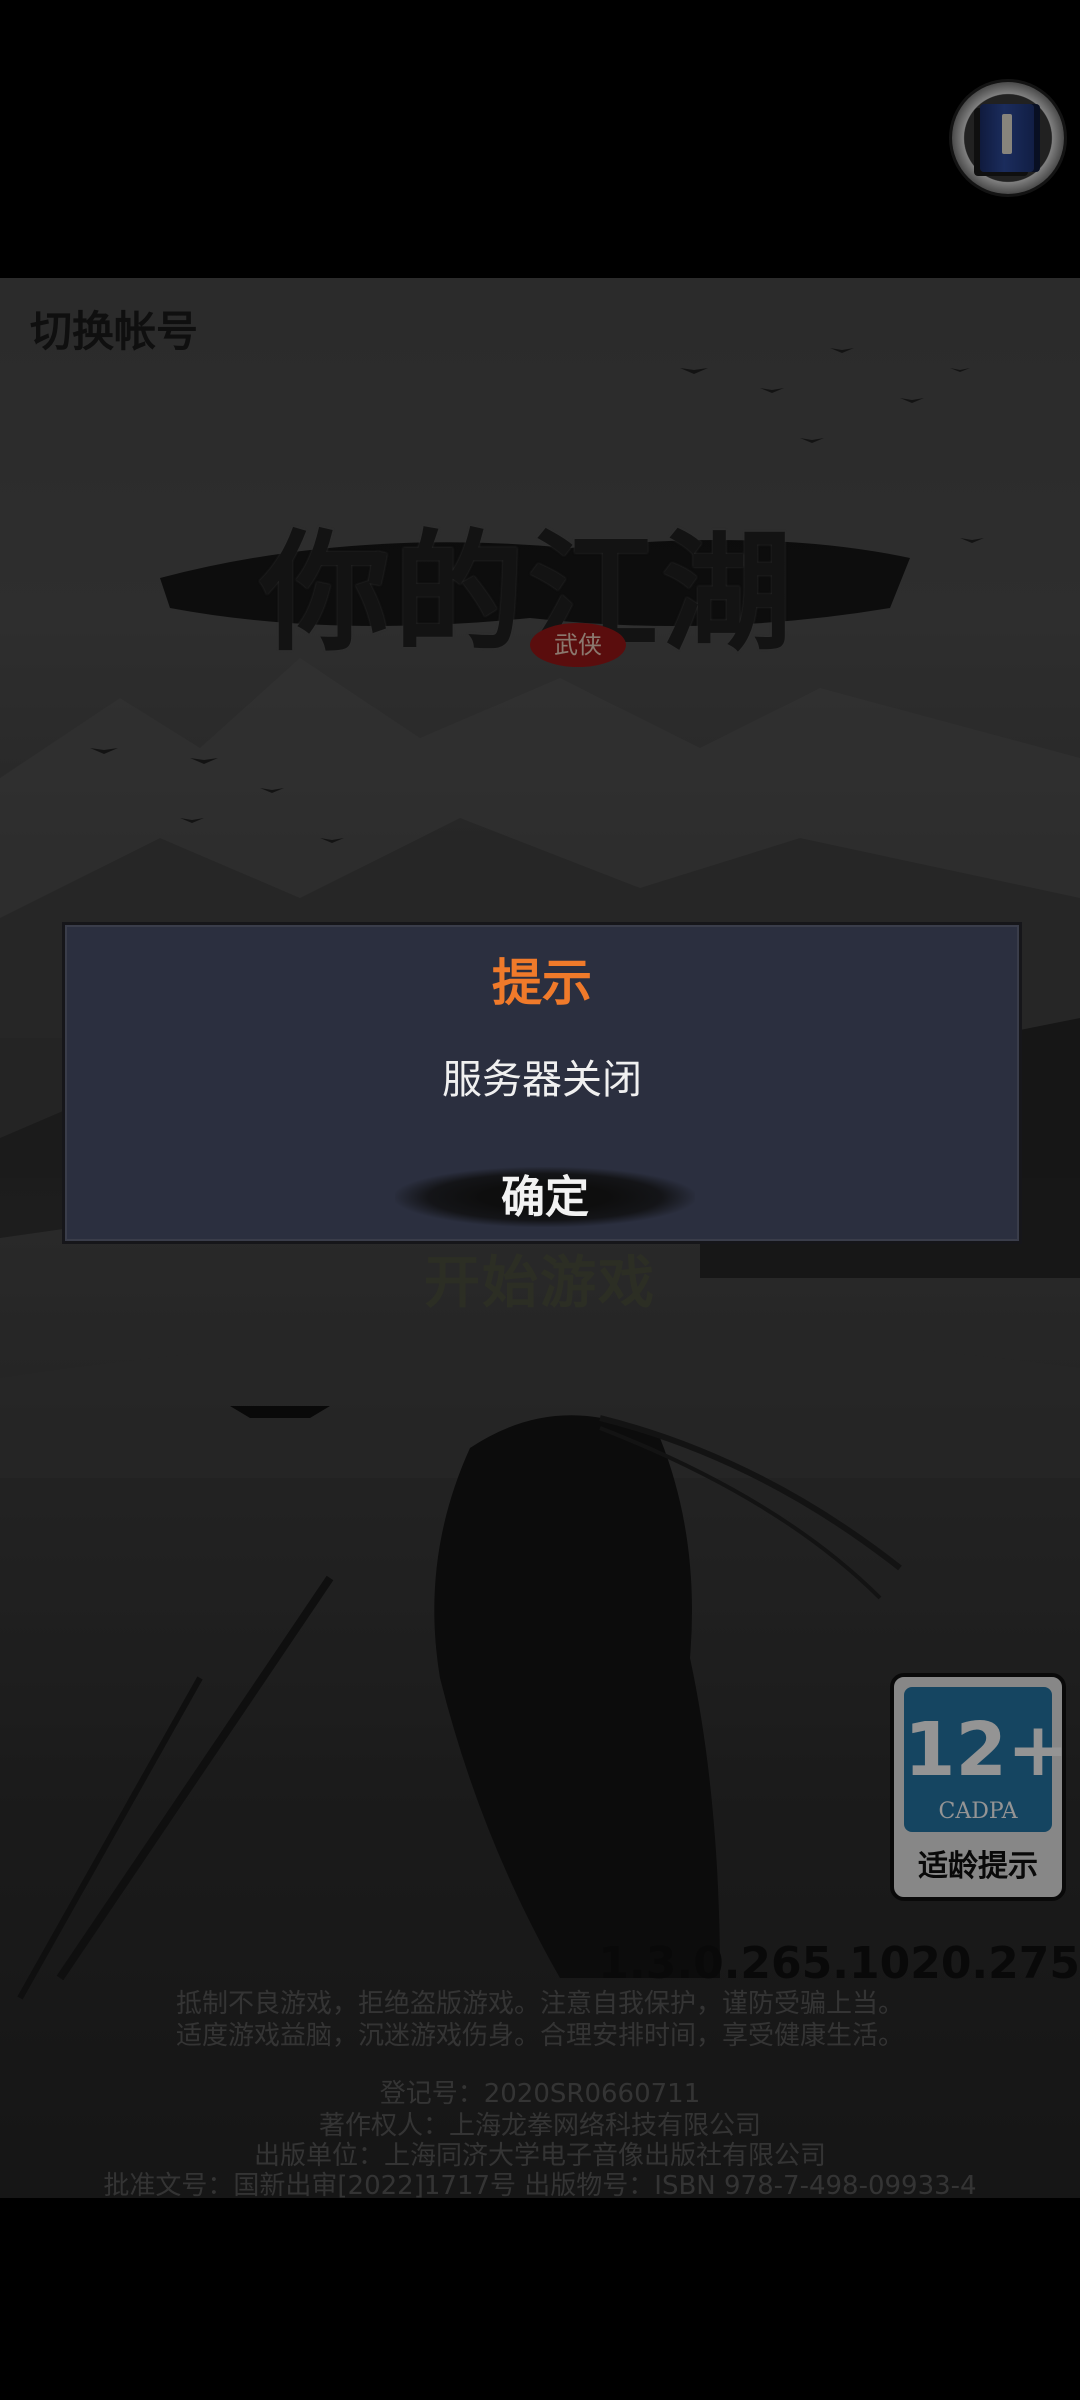  What do you see at coordinates (539, 2004) in the screenshot?
I see `anti-addiction-line-1: 抵制不良游戏，拒绝盗版游戏。注意自我保护，谨防受骗上当。` at bounding box center [539, 2004].